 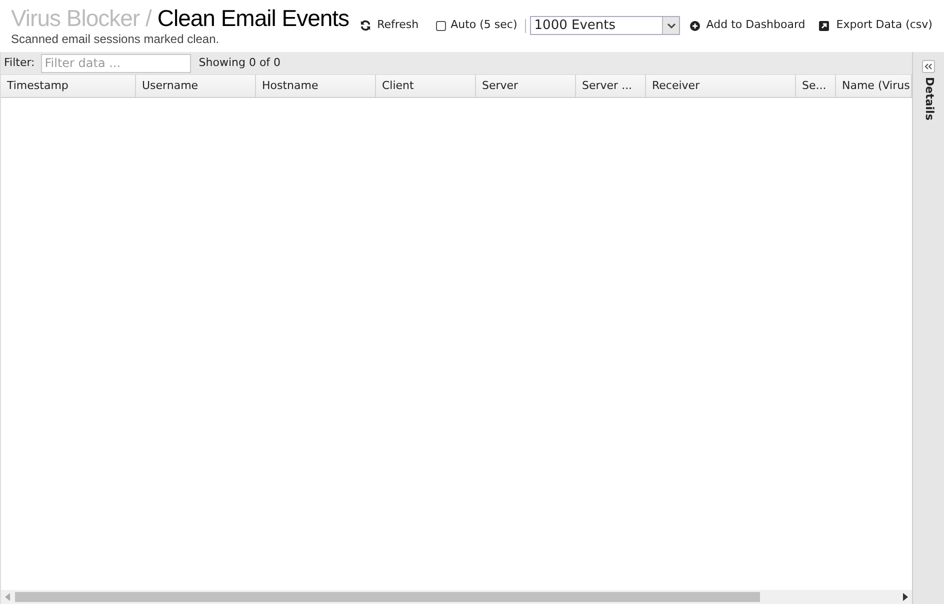 What do you see at coordinates (526, 86) in the screenshot?
I see `column-header: Server` at bounding box center [526, 86].